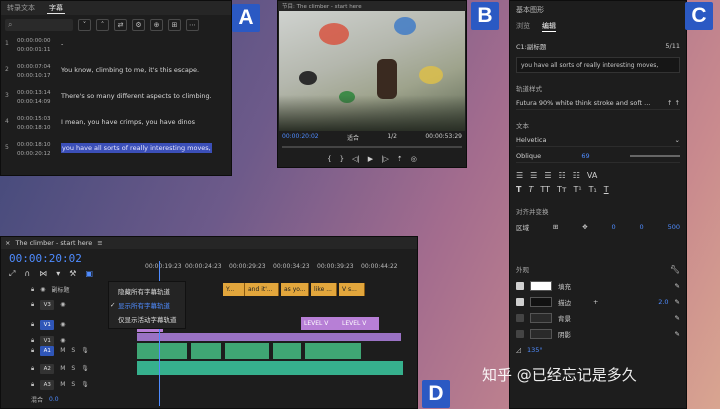 This screenshot has height=409, width=720. What do you see at coordinates (520, 334) in the screenshot?
I see `shadow-checkbox` at bounding box center [520, 334].